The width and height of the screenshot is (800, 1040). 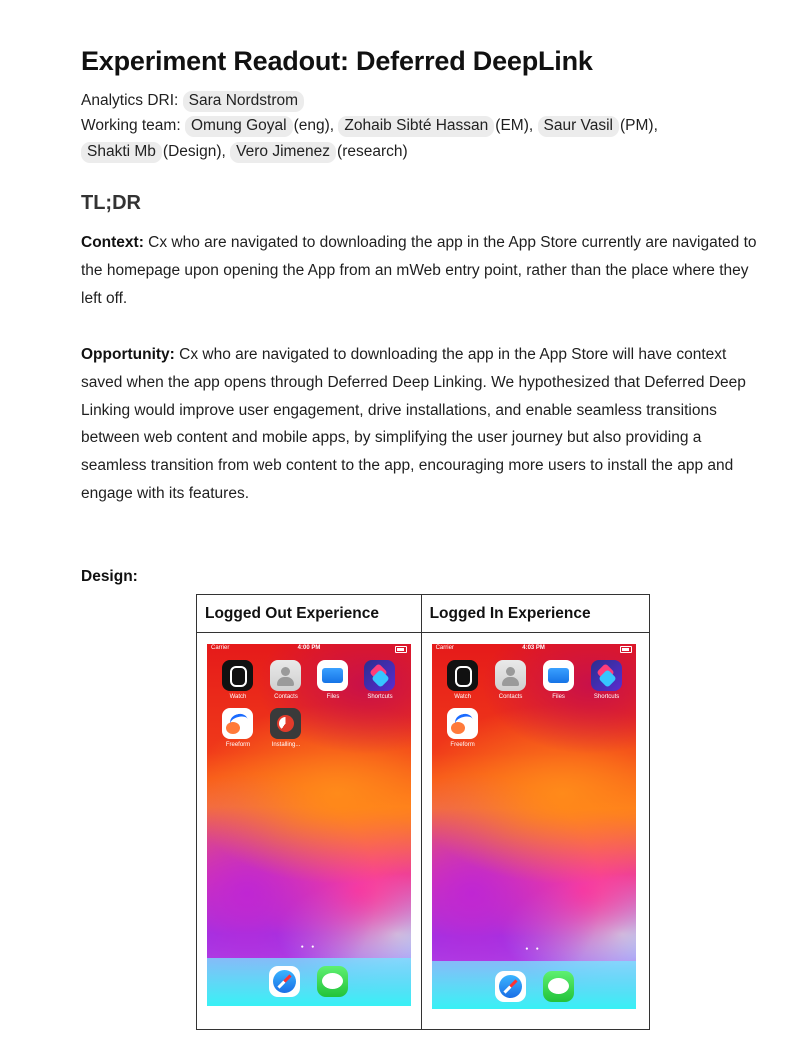 What do you see at coordinates (314, 125) in the screenshot?
I see `role-text: (eng),` at bounding box center [314, 125].